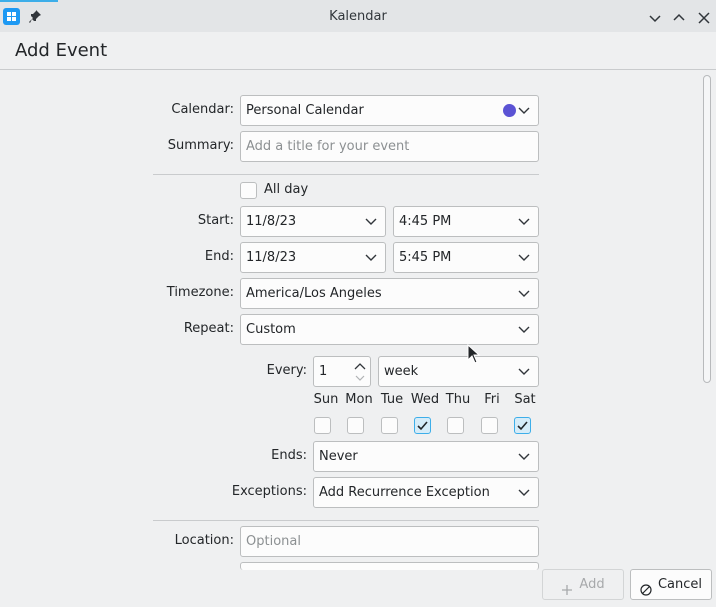 The width and height of the screenshot is (716, 607). What do you see at coordinates (322, 425) in the screenshot?
I see `day-checkbox-sun` at bounding box center [322, 425].